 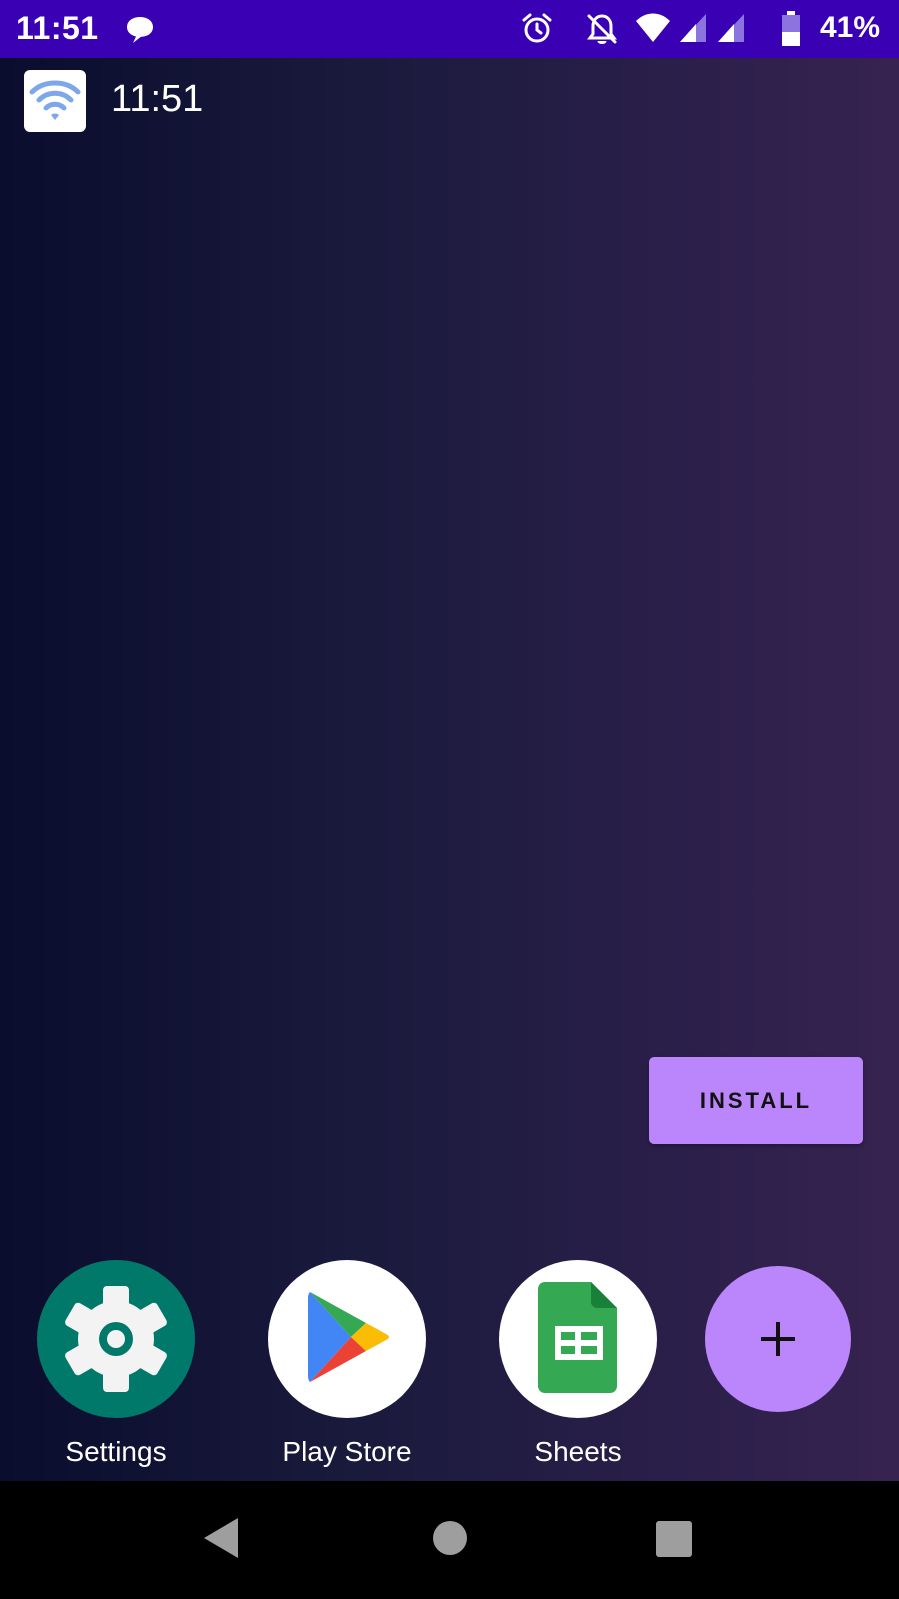 I want to click on sheets-app-icon, so click(x=578, y=1339).